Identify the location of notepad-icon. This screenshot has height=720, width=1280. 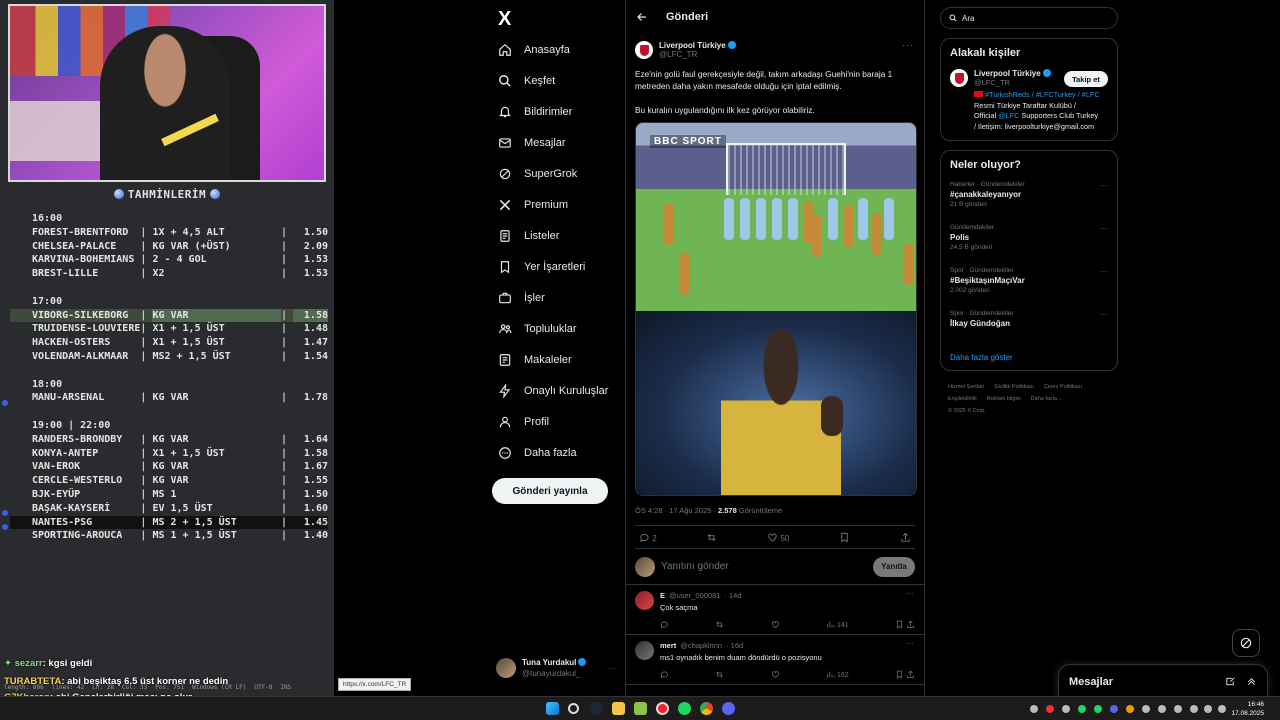
(640, 708).